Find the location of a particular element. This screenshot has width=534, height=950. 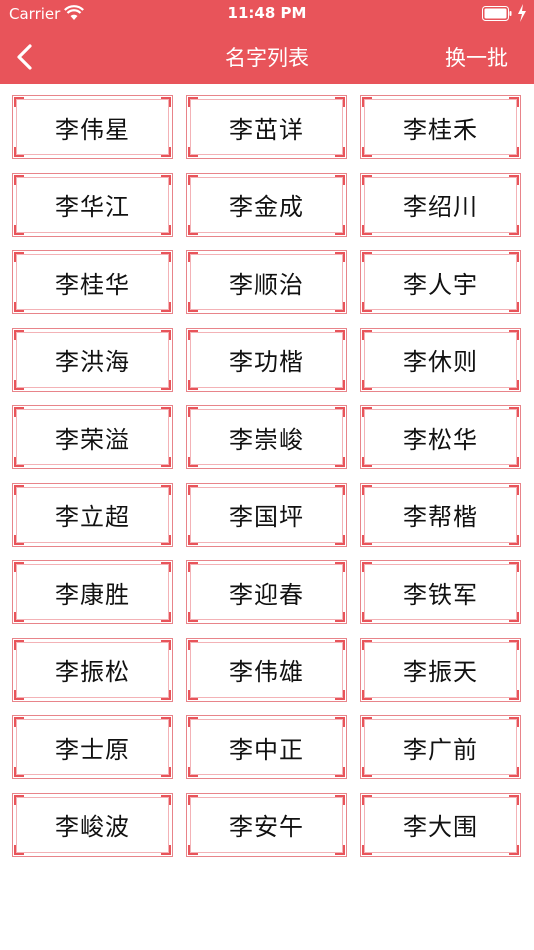

name-card: 李桂禾 is located at coordinates (440, 127).